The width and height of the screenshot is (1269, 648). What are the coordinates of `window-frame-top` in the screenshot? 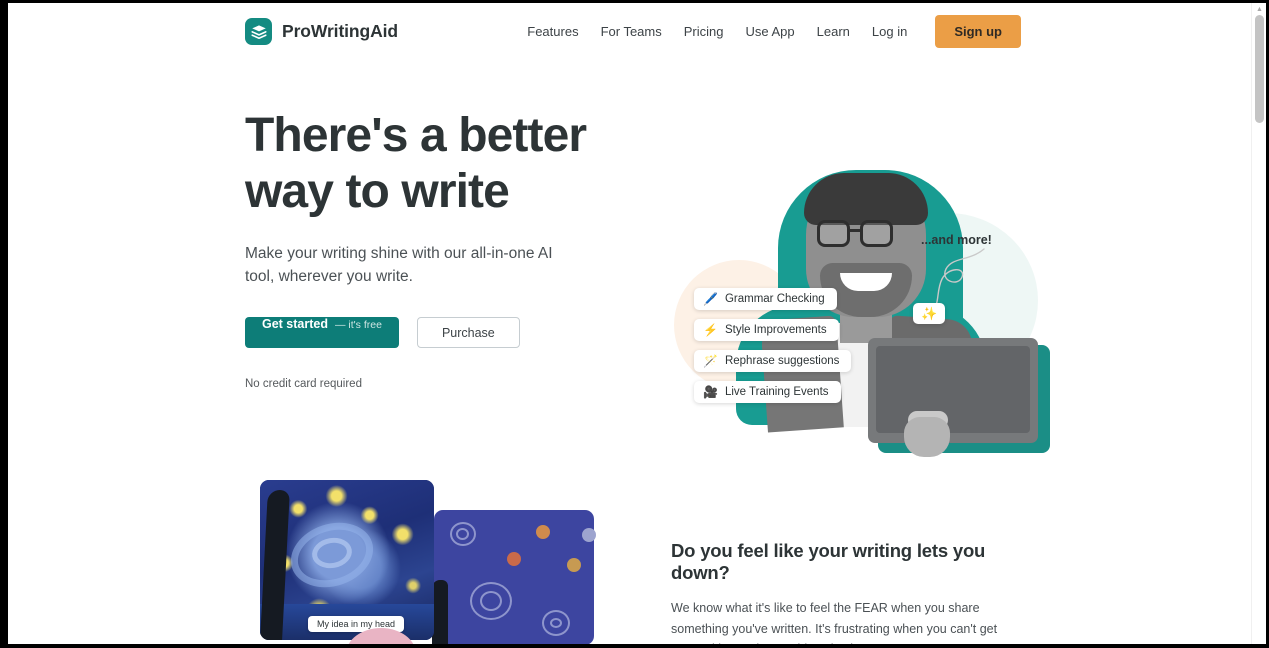 It's located at (634, 1).